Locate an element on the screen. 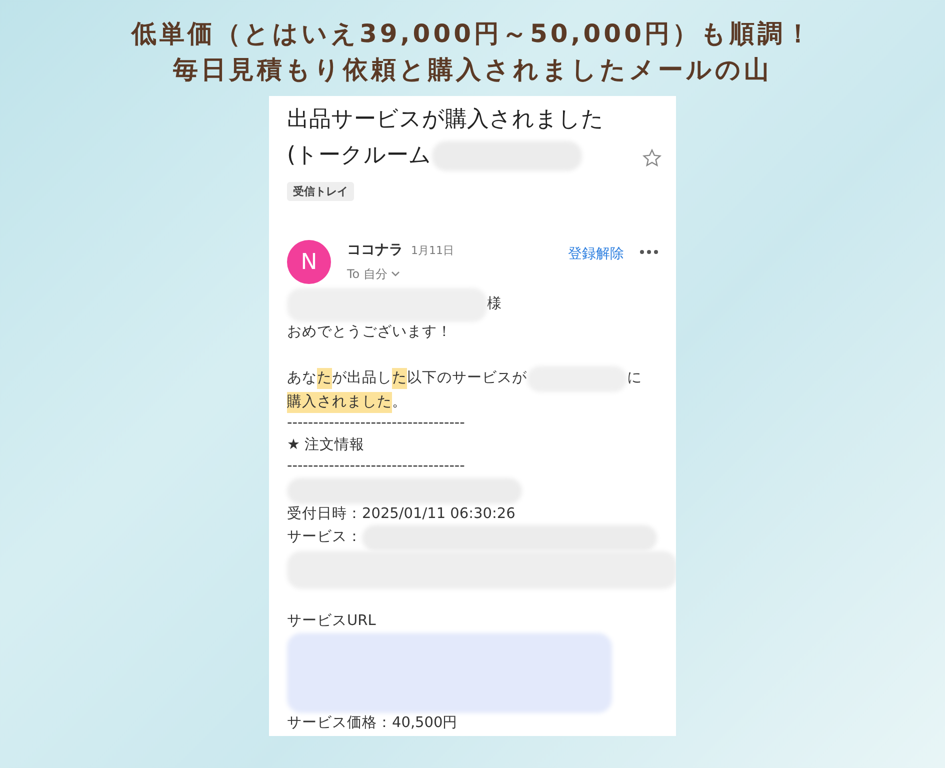 This screenshot has height=768, width=945. email-subject: (トークルーム is located at coordinates (359, 156).